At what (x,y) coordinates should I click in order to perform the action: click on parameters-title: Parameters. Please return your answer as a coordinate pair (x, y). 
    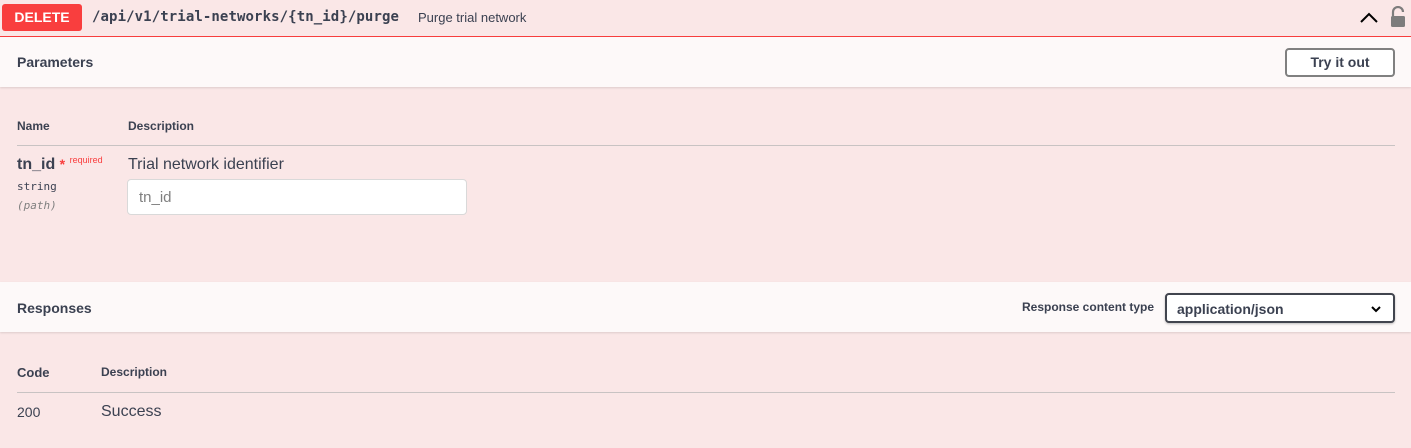
    Looking at the image, I should click on (55, 62).